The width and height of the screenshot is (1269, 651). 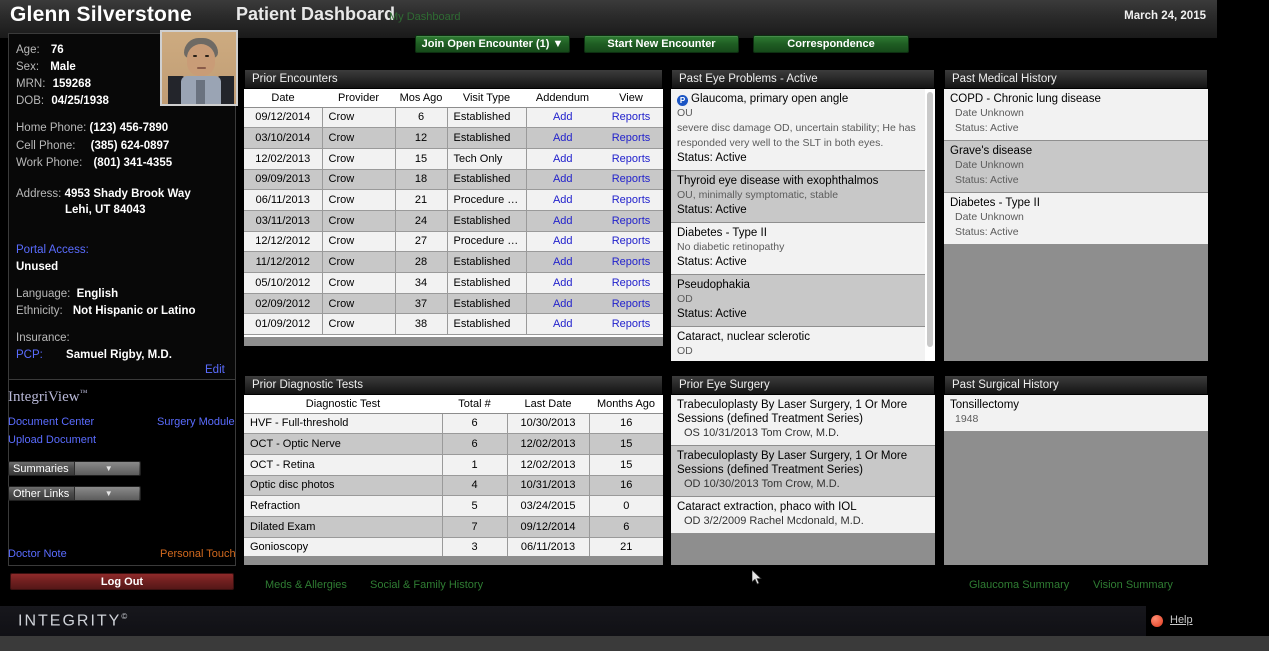 I want to click on table-cell: 7, so click(x=475, y=527).